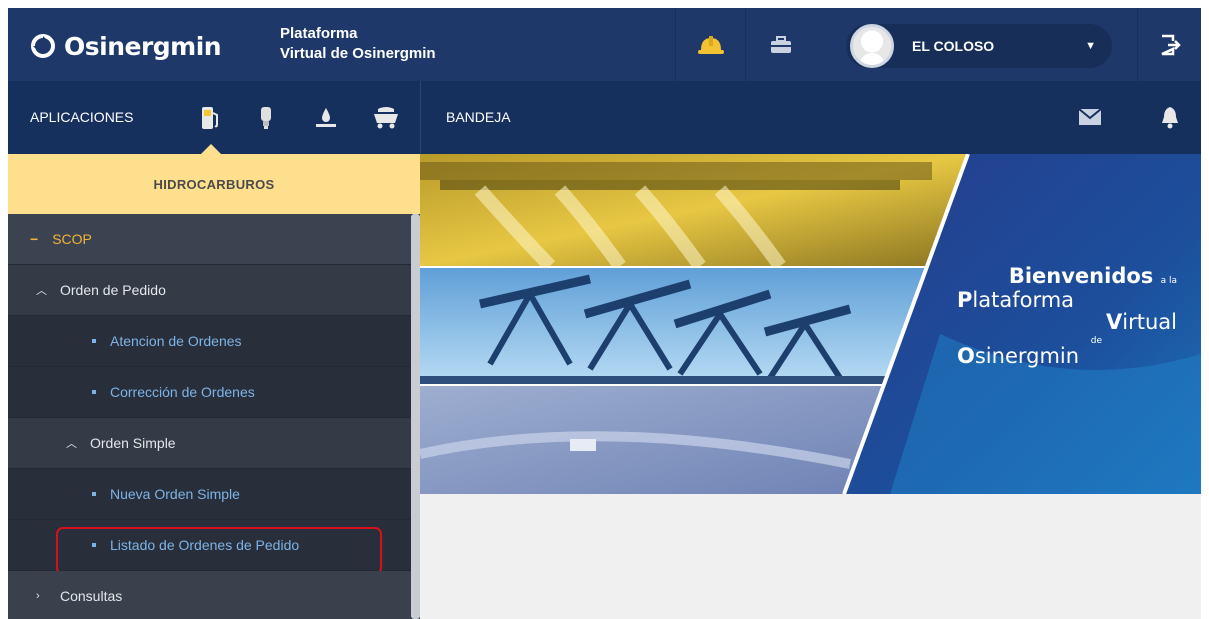 This screenshot has width=1209, height=619. Describe the element at coordinates (872, 46) in the screenshot. I see `avatar` at that location.